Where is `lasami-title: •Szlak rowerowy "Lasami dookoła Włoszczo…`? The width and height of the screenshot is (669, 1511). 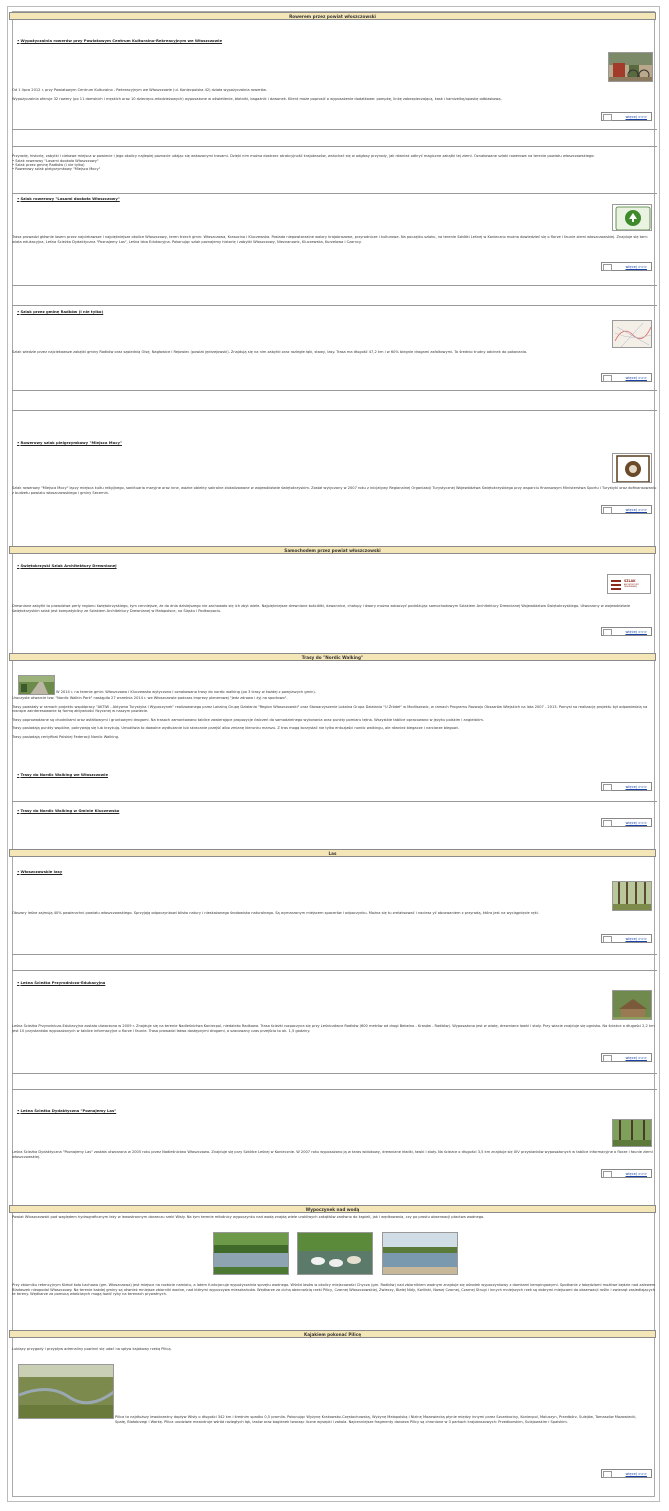 lasami-title: •Szlak rowerowy "Lasami dookoła Włoszczo… is located at coordinates (68, 198).